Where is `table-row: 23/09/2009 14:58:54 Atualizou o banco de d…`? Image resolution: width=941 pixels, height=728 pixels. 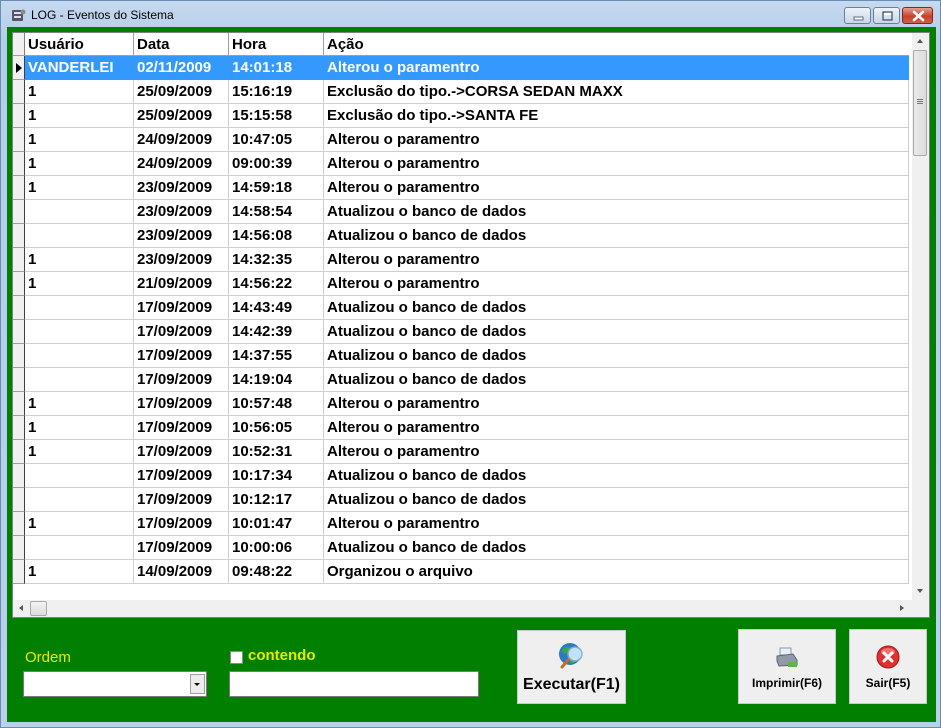 table-row: 23/09/2009 14:58:54 Atualizou o banco de d… is located at coordinates (461, 212).